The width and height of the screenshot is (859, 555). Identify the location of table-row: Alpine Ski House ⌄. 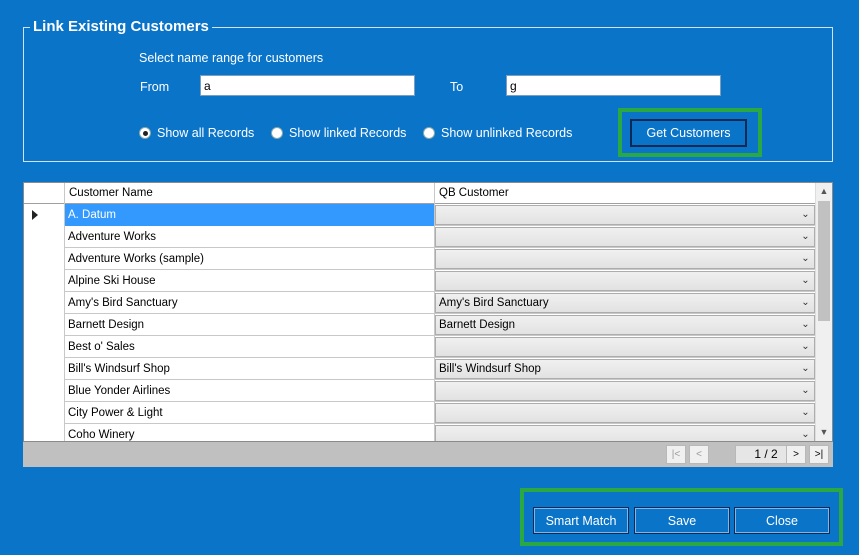
(420, 281).